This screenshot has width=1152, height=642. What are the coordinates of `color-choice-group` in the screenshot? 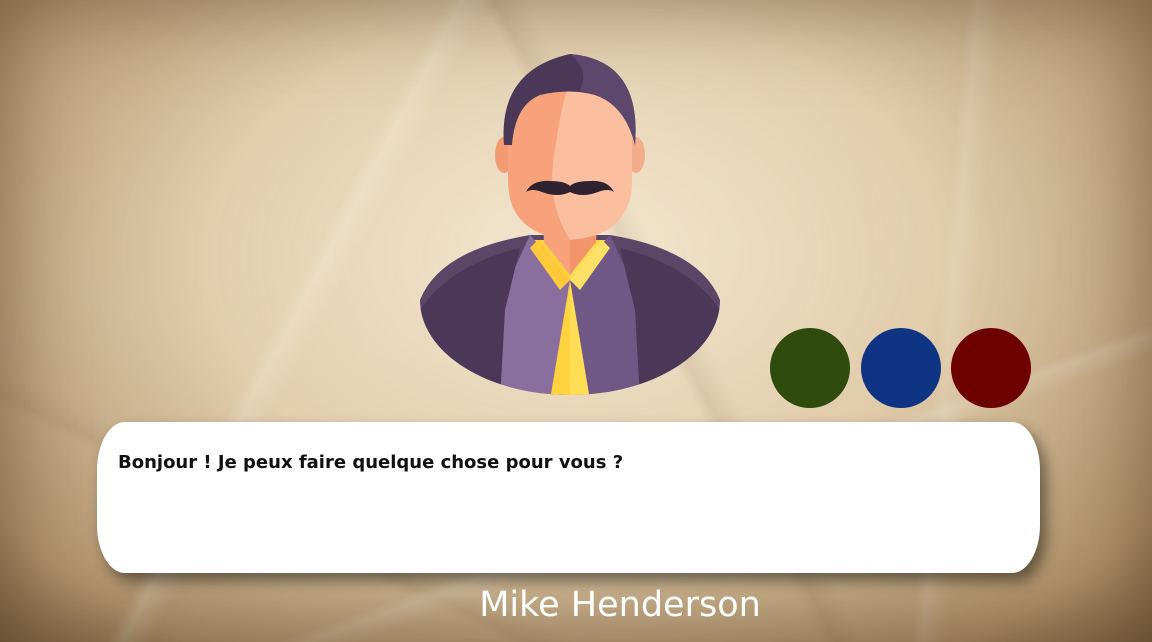 It's located at (901, 368).